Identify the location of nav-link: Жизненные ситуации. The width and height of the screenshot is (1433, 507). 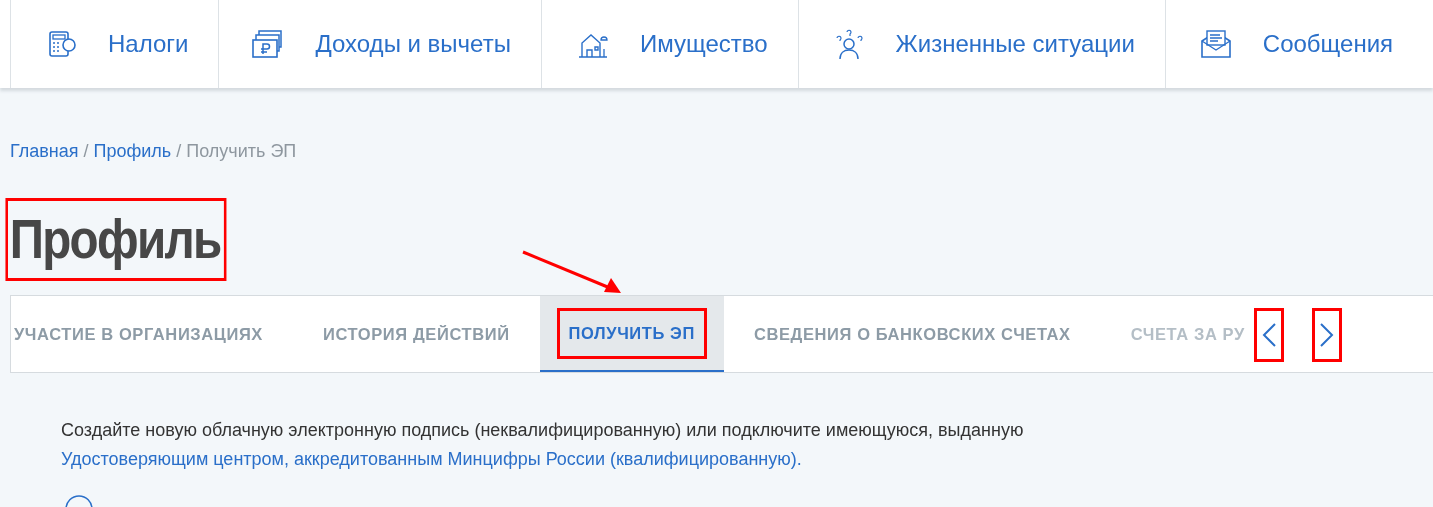
(981, 44).